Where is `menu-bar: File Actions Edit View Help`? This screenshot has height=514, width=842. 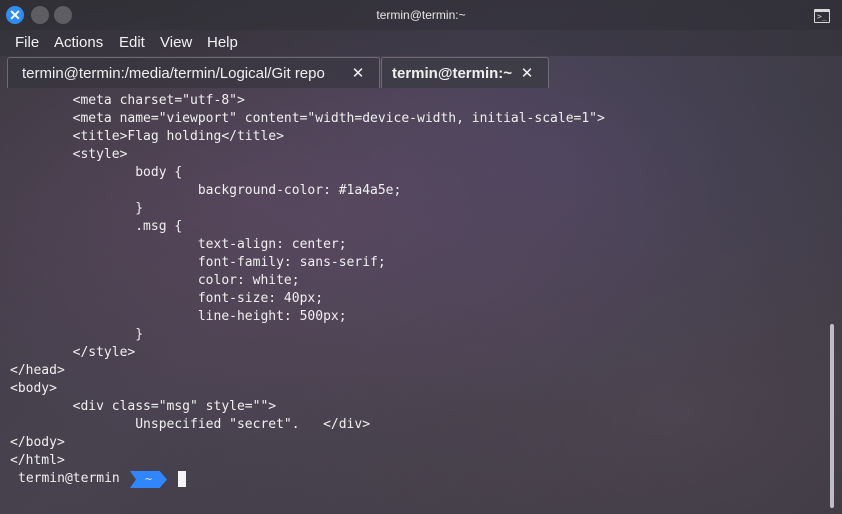
menu-bar: File Actions Edit View Help is located at coordinates (421, 43).